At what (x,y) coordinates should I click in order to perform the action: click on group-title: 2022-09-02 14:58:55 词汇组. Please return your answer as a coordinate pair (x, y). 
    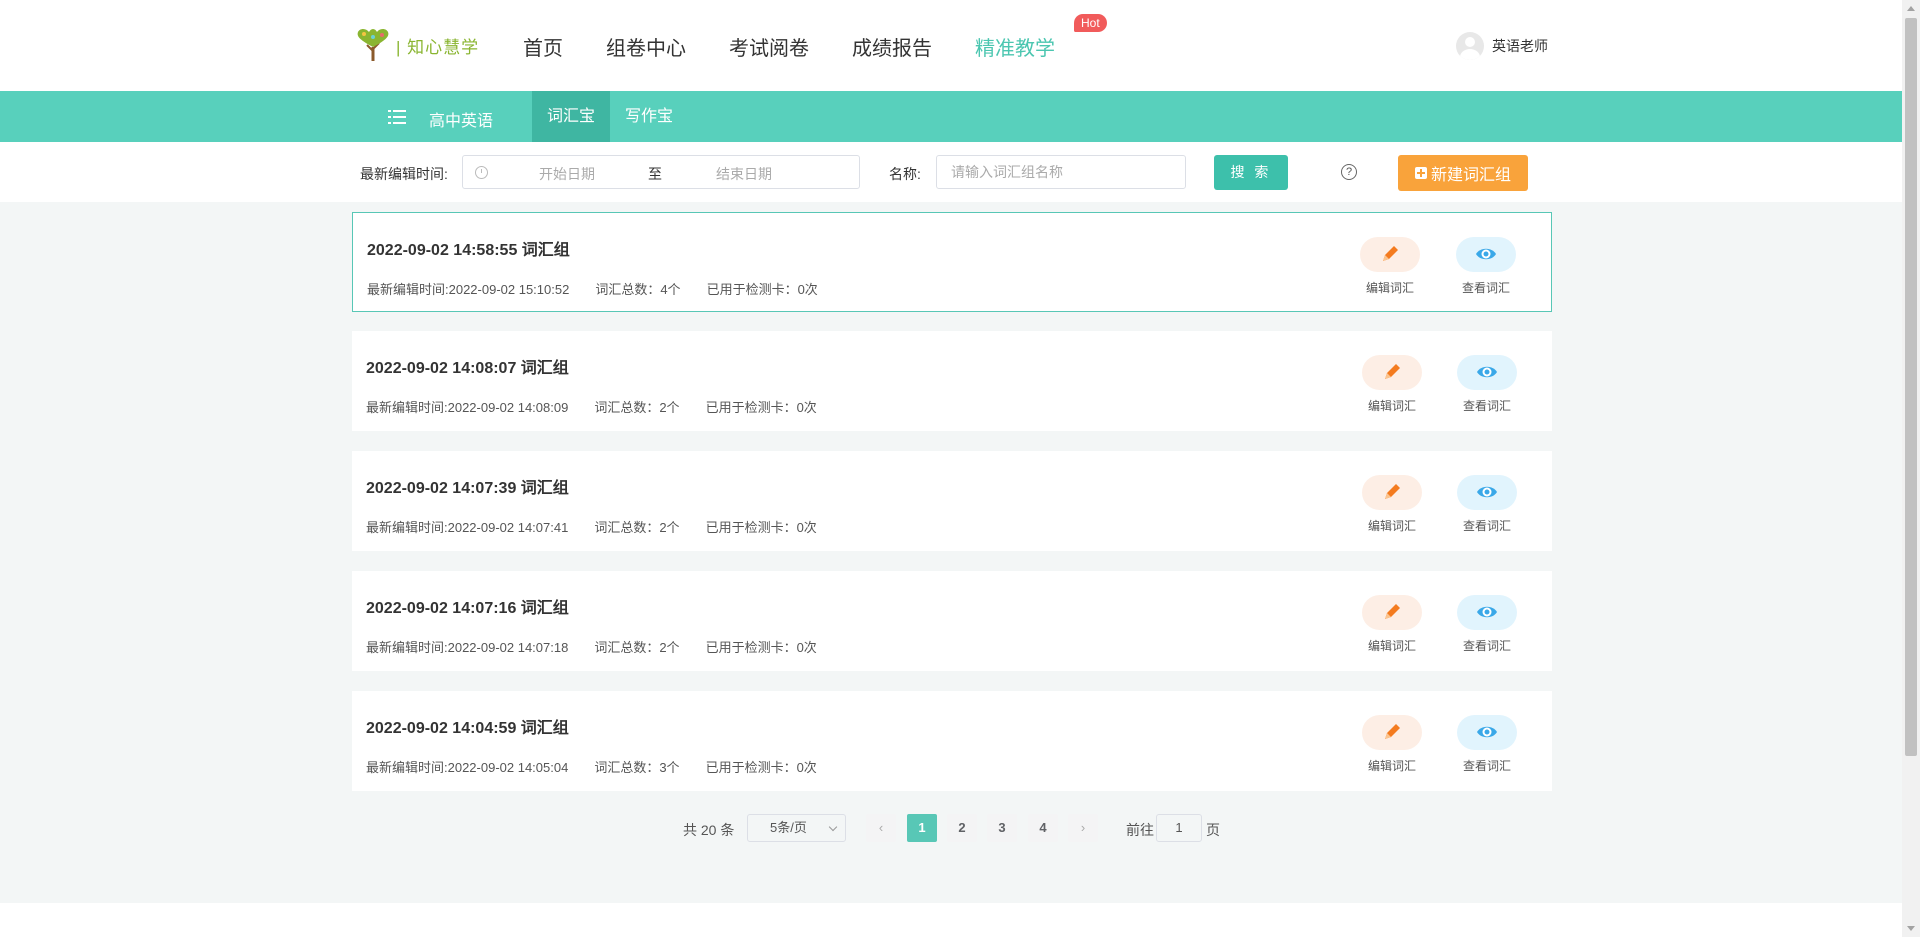
    Looking at the image, I should click on (468, 250).